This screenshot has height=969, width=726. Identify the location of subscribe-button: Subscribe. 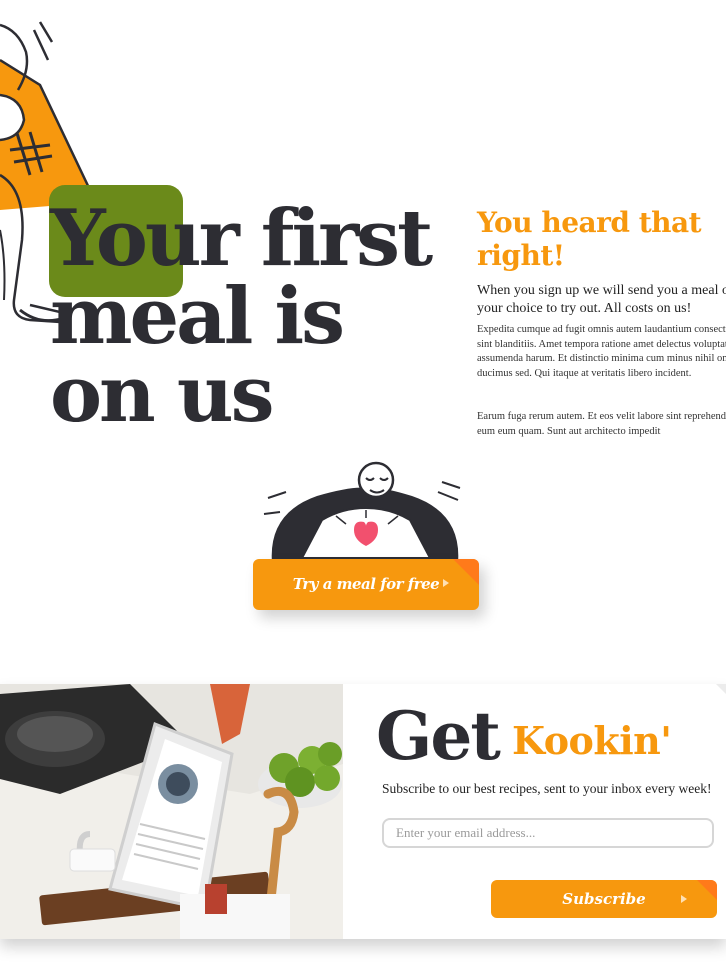
(604, 899).